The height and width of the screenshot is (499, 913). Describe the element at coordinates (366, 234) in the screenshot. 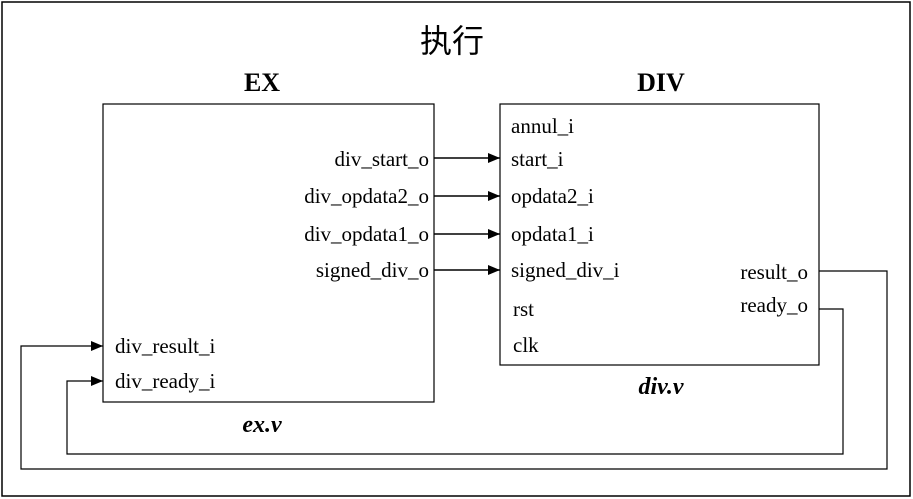

I see `ex-port-div-opdata1-o: div_opdata1_o` at that location.